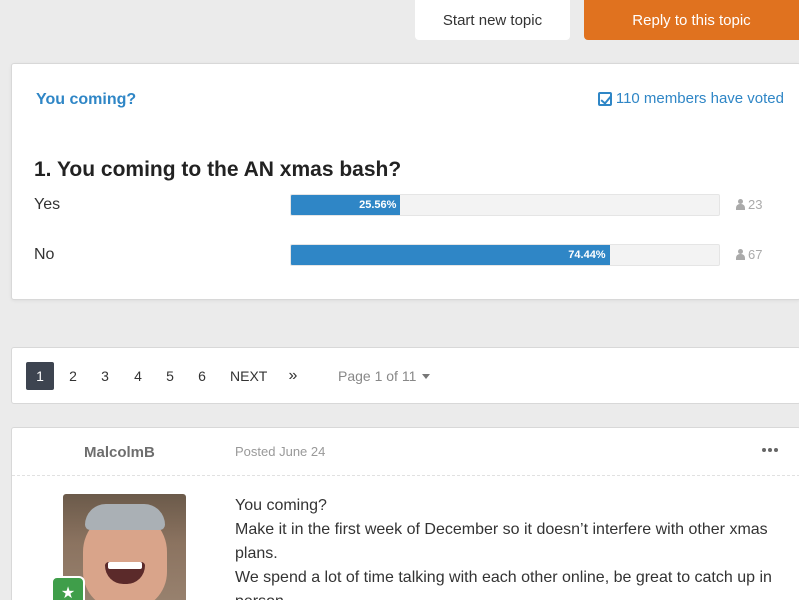  What do you see at coordinates (44, 254) in the screenshot?
I see `poll-option-label: No` at bounding box center [44, 254].